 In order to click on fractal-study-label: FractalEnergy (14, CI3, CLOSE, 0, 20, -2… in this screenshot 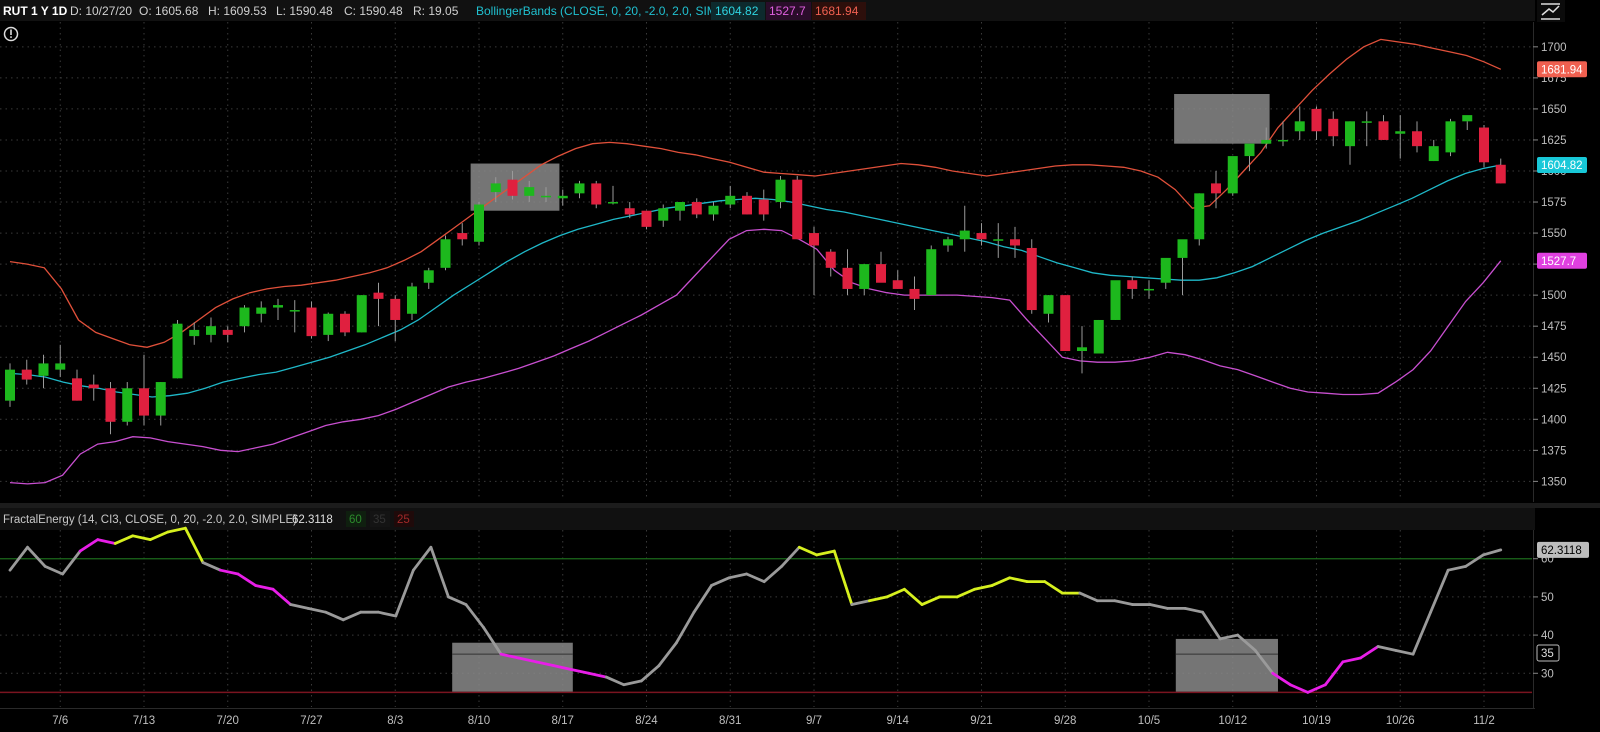, I will do `click(150, 520)`.